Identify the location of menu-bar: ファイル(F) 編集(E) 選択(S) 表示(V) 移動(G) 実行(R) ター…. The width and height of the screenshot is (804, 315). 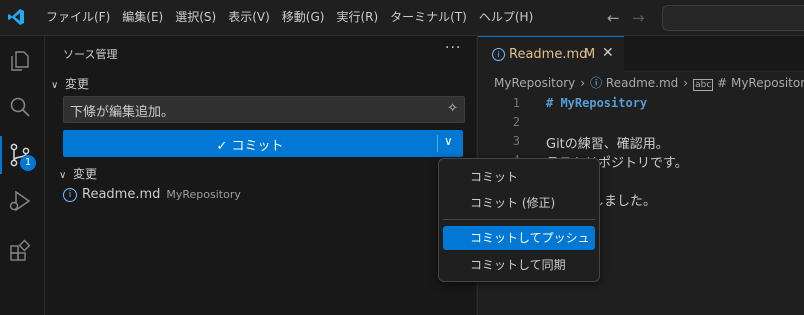
(289, 17).